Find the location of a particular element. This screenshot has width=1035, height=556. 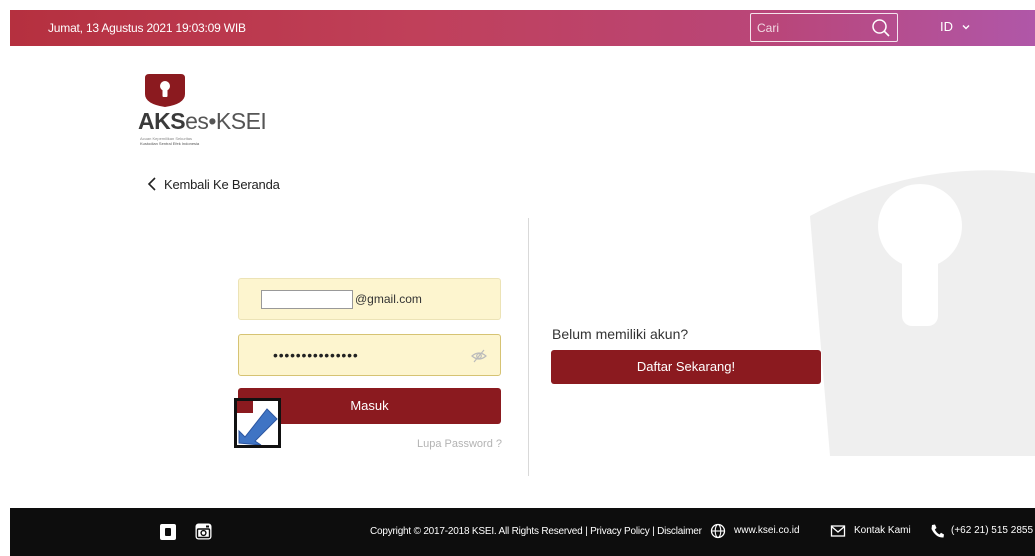

pointer-arrow-icon is located at coordinates (257, 423).